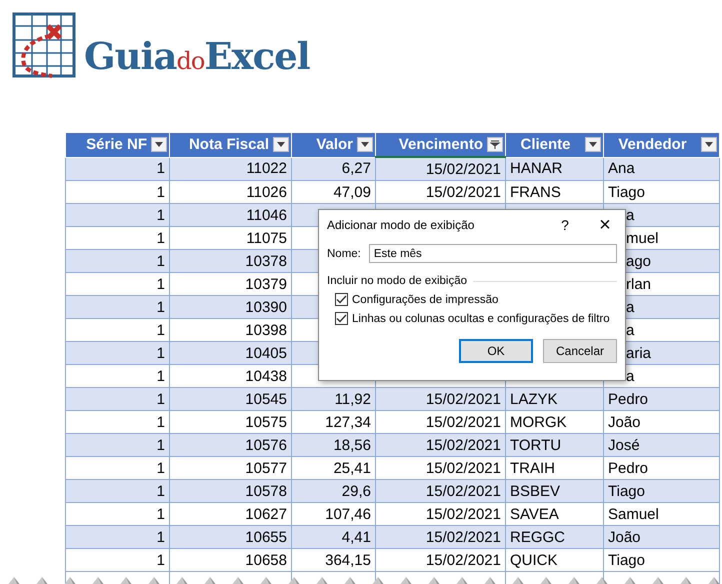  Describe the element at coordinates (348, 514) in the screenshot. I see `table-cell: 107,46` at that location.